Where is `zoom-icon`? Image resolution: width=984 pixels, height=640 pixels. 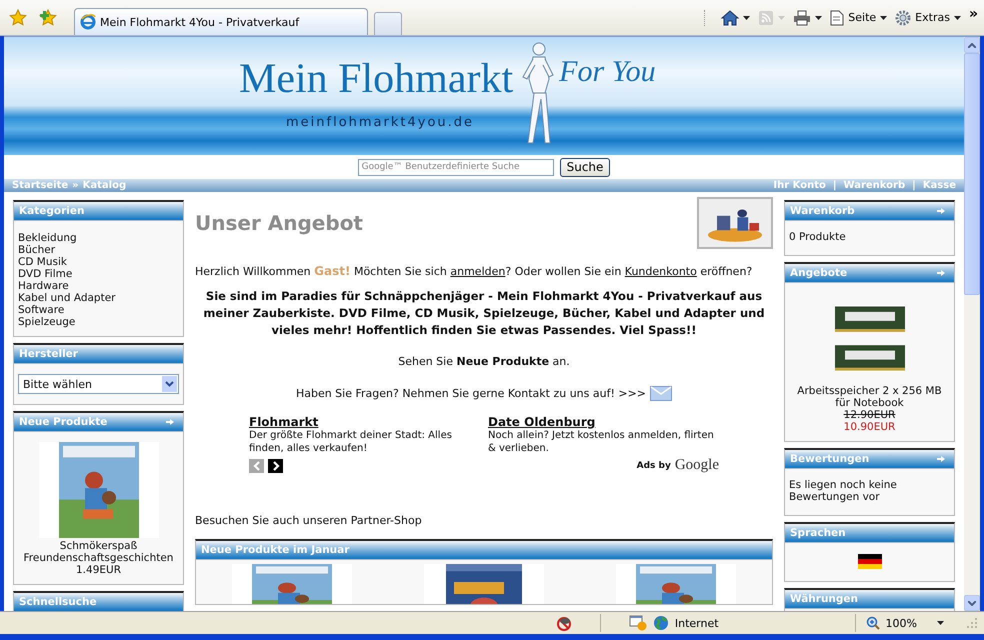
zoom-icon is located at coordinates (873, 623).